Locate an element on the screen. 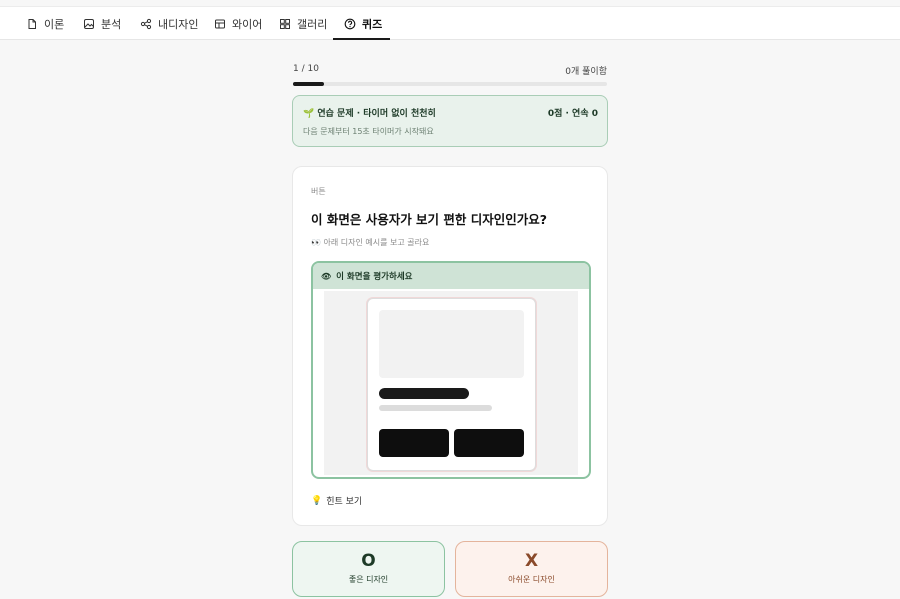 Image resolution: width=900 pixels, height=599 pixels. question-category: 버튼 is located at coordinates (318, 191).